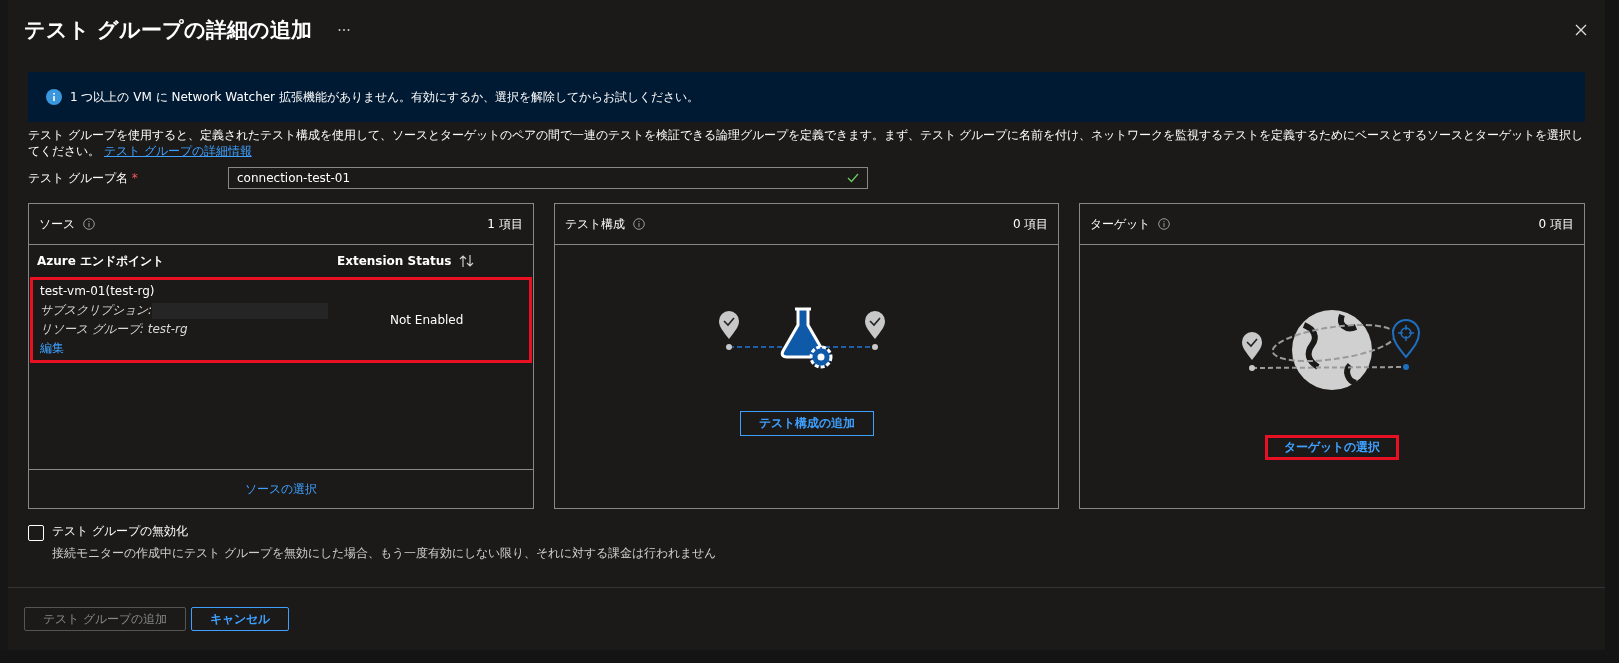 This screenshot has height=663, width=1619. What do you see at coordinates (427, 320) in the screenshot?
I see `extension-status: Not Enabled` at bounding box center [427, 320].